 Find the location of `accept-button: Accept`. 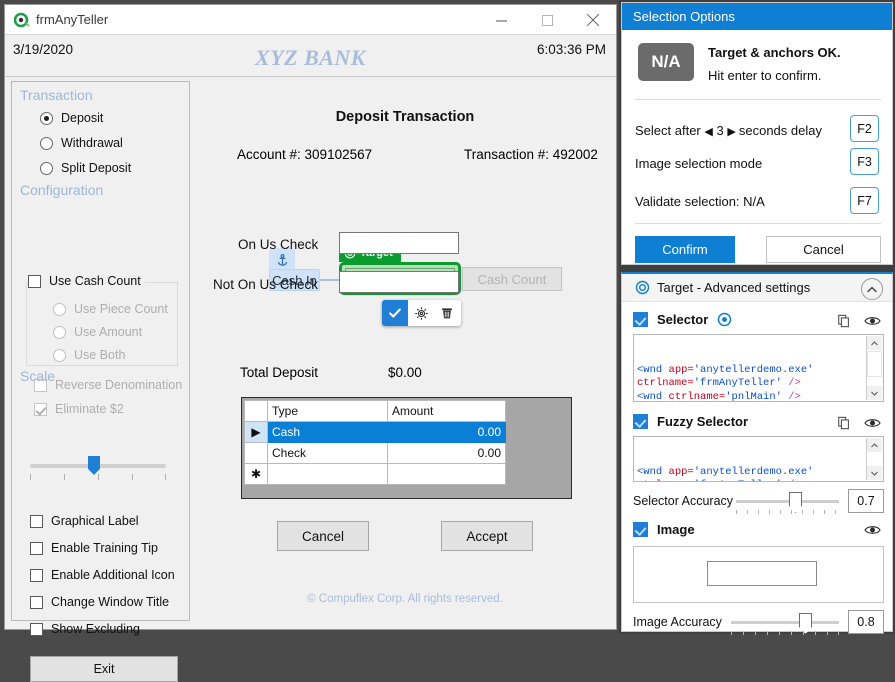

accept-button: Accept is located at coordinates (487, 536).